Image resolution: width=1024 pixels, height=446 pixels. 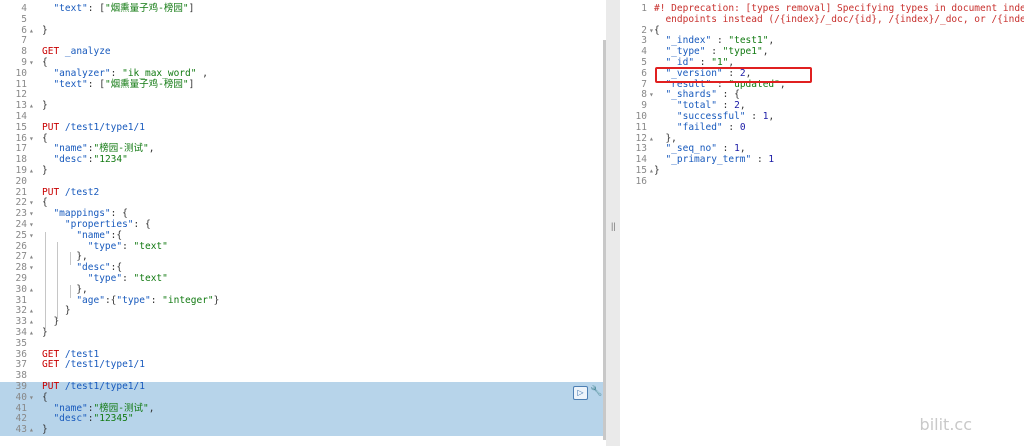 What do you see at coordinates (711, 116) in the screenshot?
I see `token: "successful"` at bounding box center [711, 116].